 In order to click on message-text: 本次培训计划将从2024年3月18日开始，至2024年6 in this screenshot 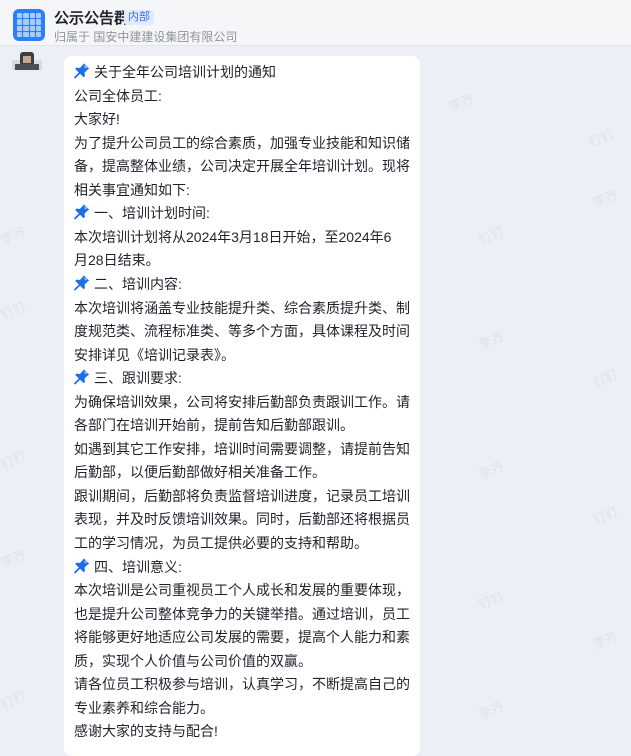, I will do `click(233, 236)`.